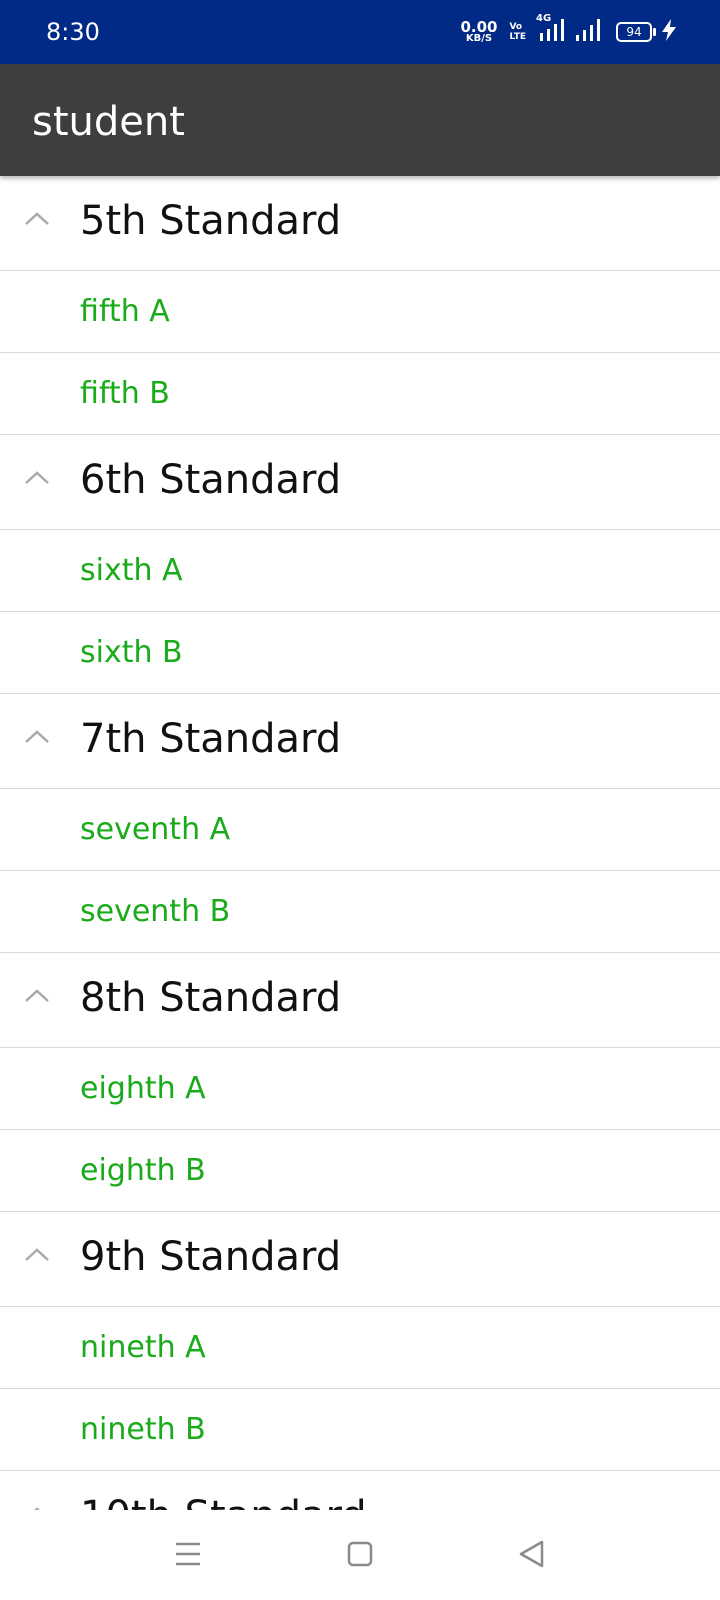 This screenshot has width=720, height=1600. Describe the element at coordinates (360, 32) in the screenshot. I see `status-bar: 8:30 0.00 KB/S Vo LTE 4G 94` at that location.